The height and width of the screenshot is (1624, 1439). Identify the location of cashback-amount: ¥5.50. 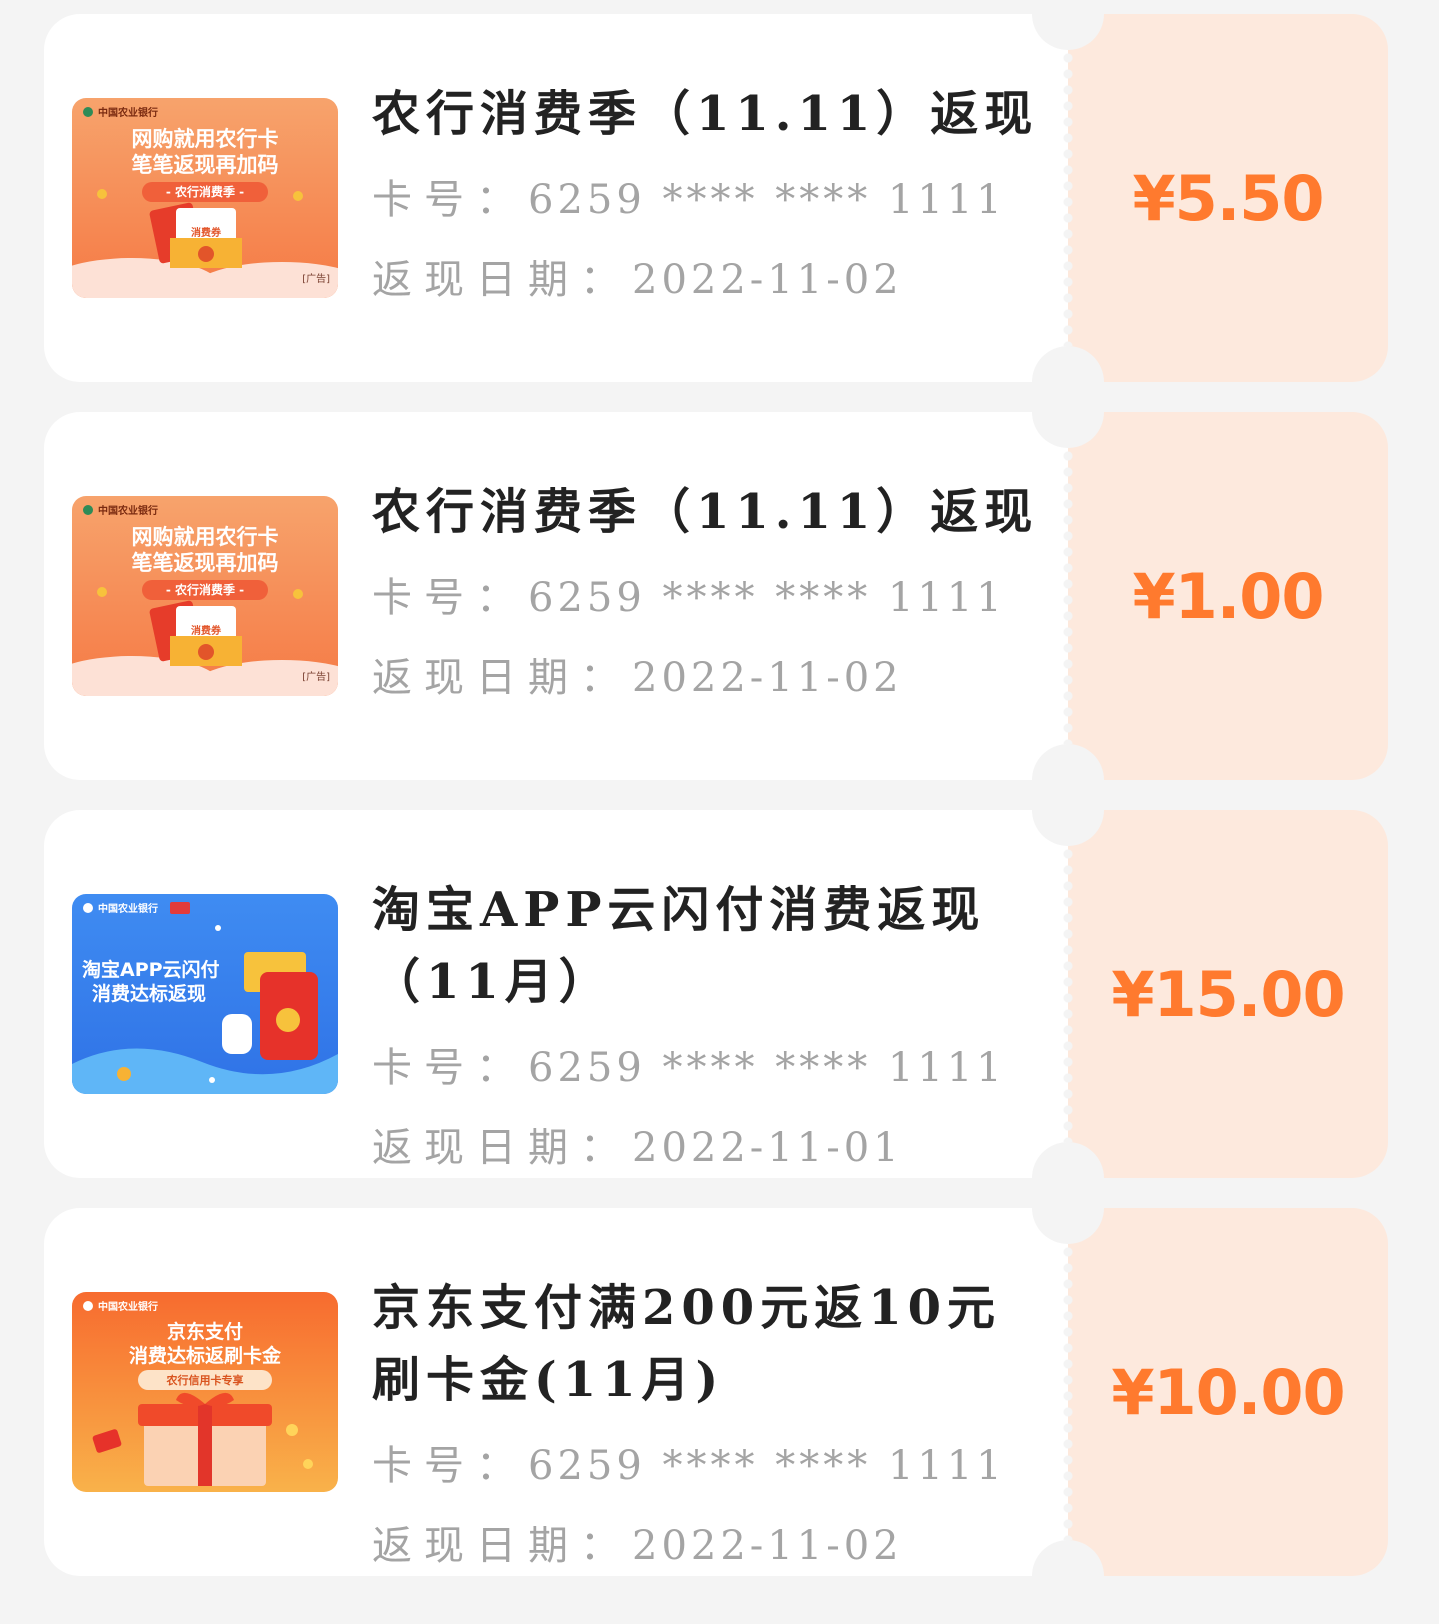
(1228, 198).